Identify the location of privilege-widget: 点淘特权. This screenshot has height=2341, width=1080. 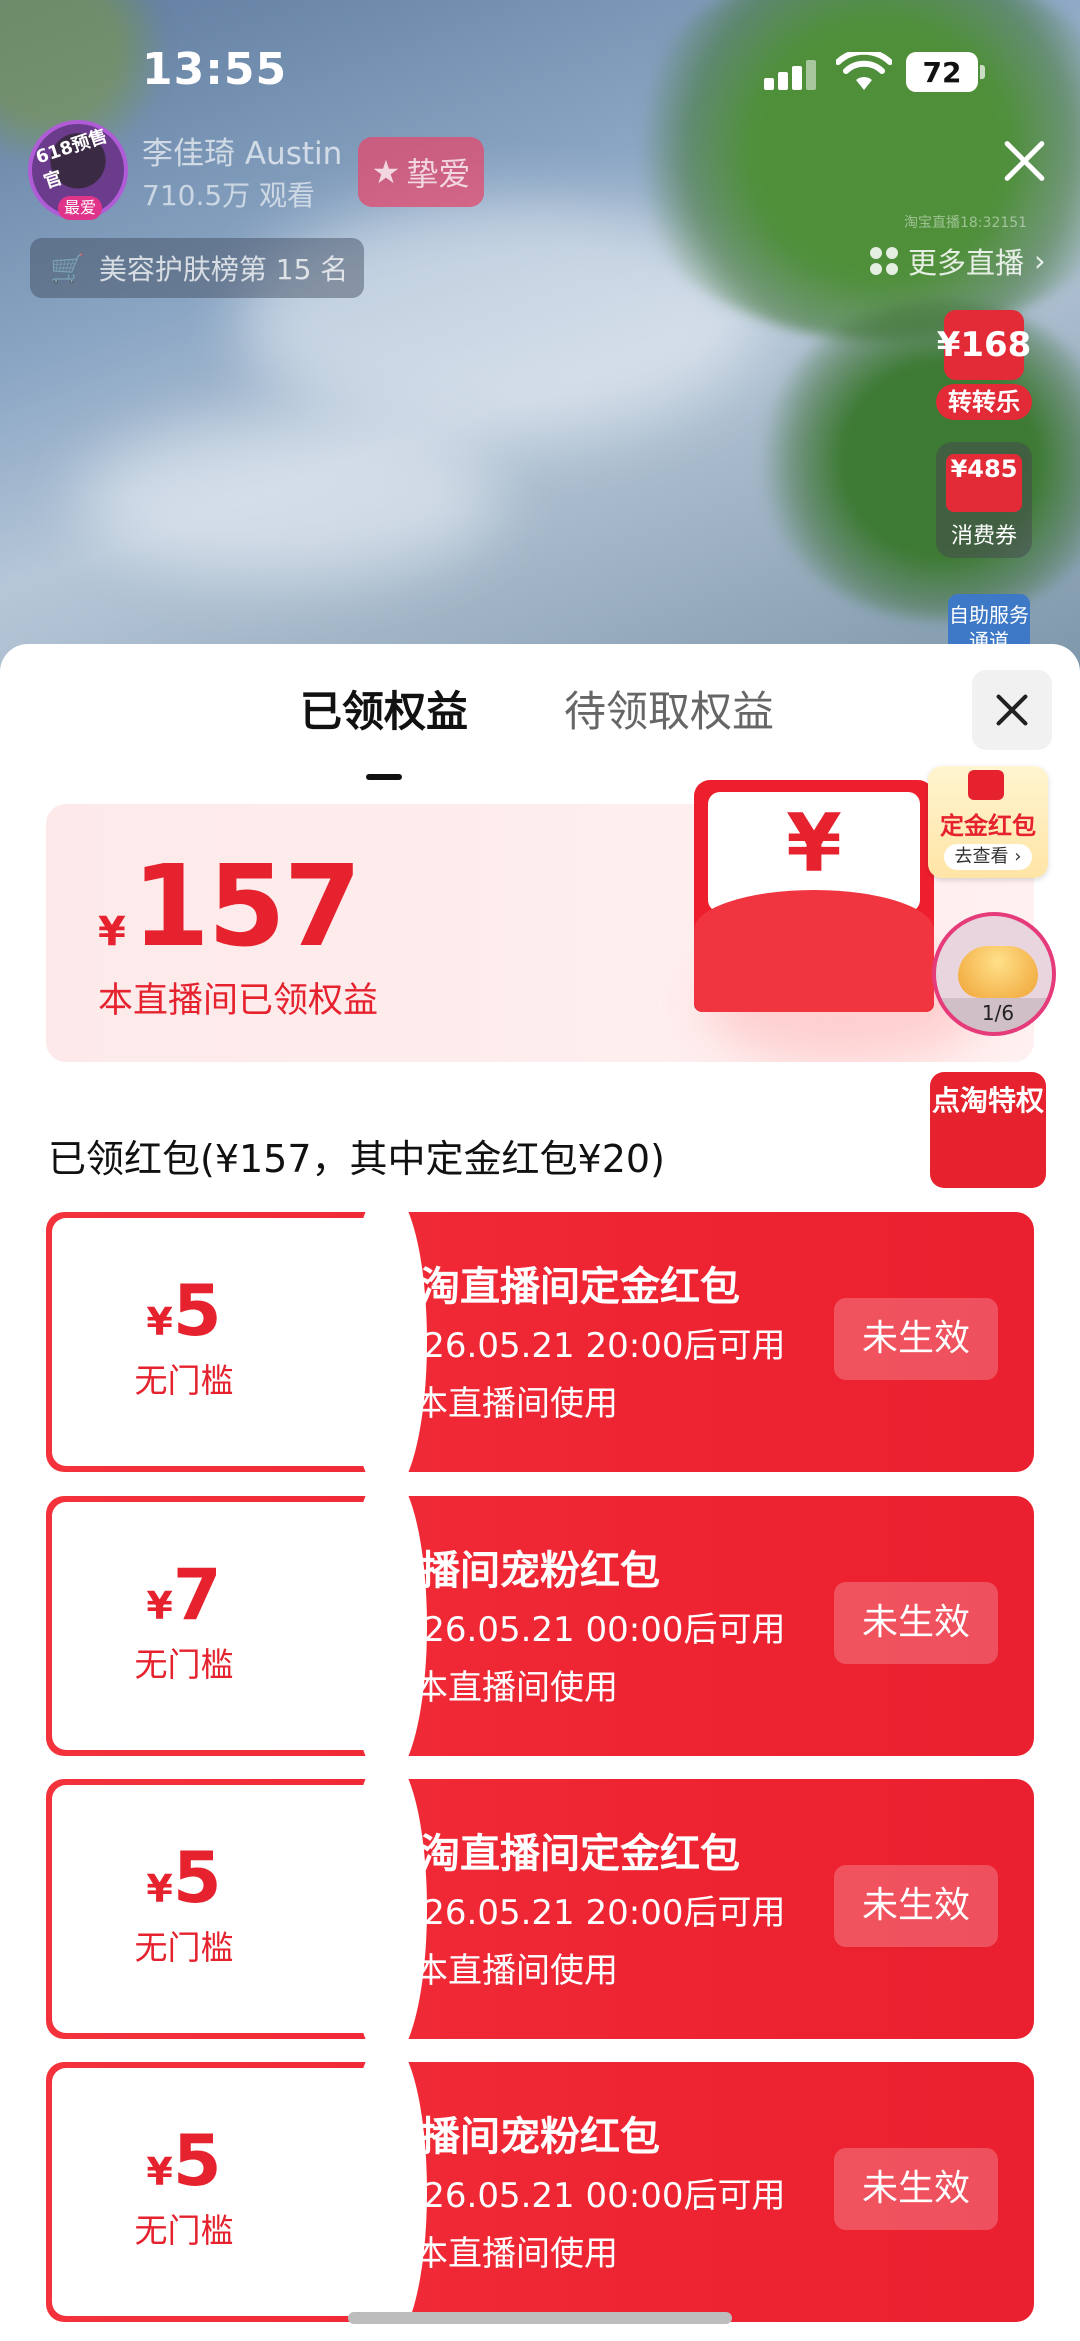
(988, 1130).